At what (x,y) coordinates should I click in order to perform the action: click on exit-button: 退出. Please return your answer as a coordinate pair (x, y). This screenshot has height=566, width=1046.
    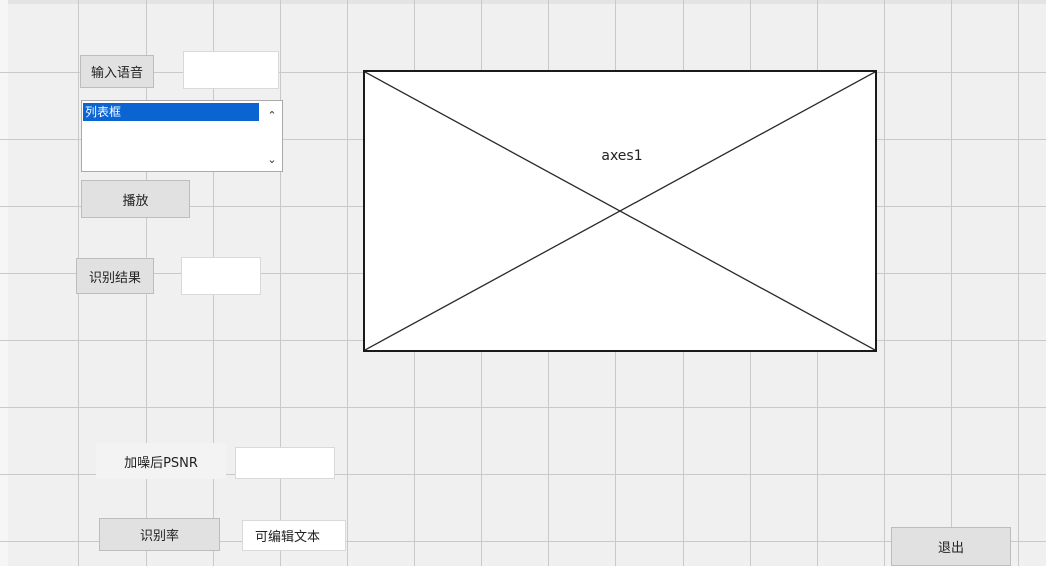
    Looking at the image, I should click on (951, 546).